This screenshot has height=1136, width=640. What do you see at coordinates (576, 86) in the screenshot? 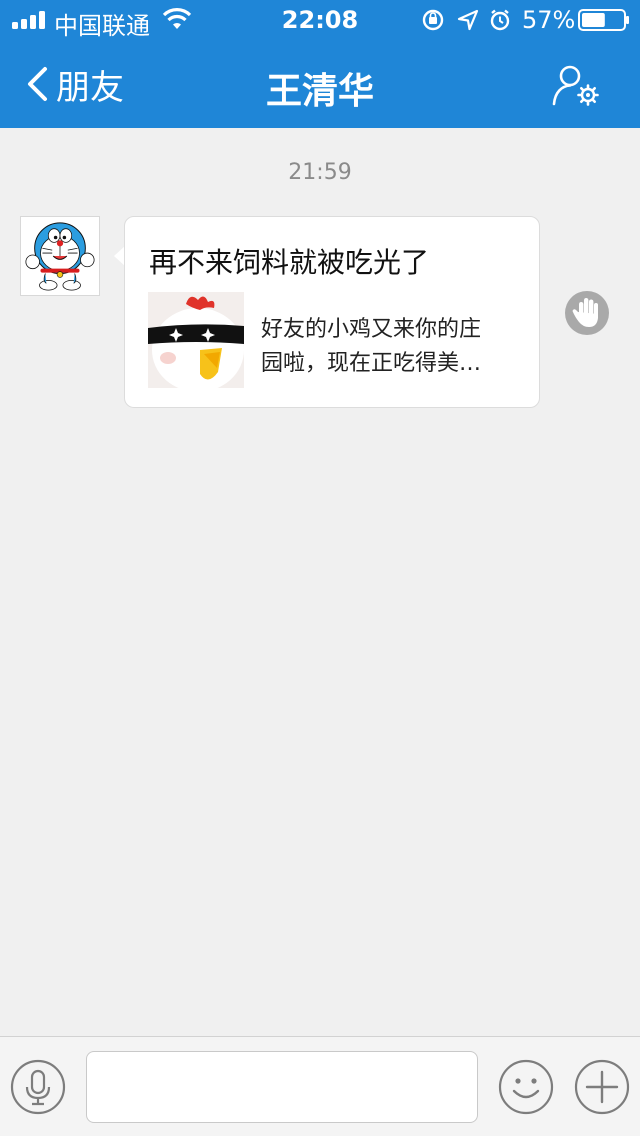
I see `profile-settings-icon` at bounding box center [576, 86].